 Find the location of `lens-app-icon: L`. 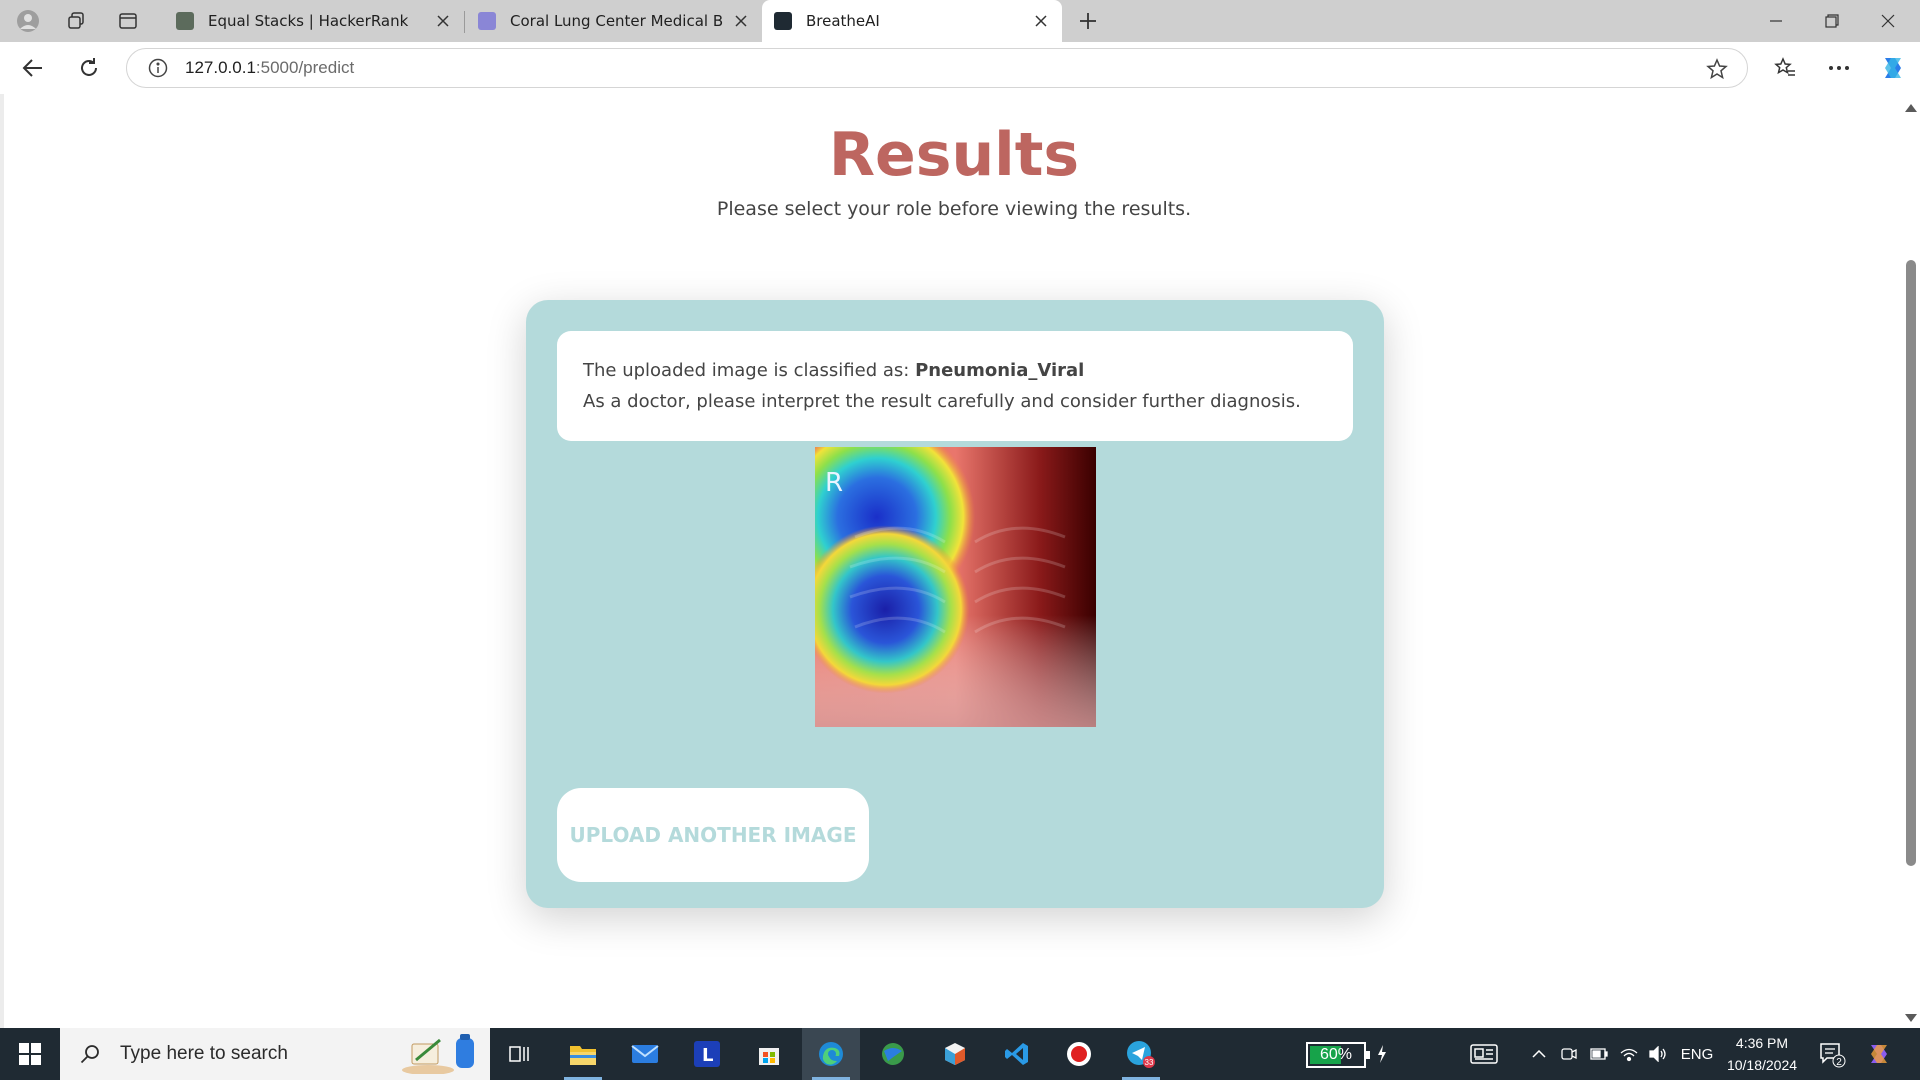

lens-app-icon: L is located at coordinates (707, 1054).